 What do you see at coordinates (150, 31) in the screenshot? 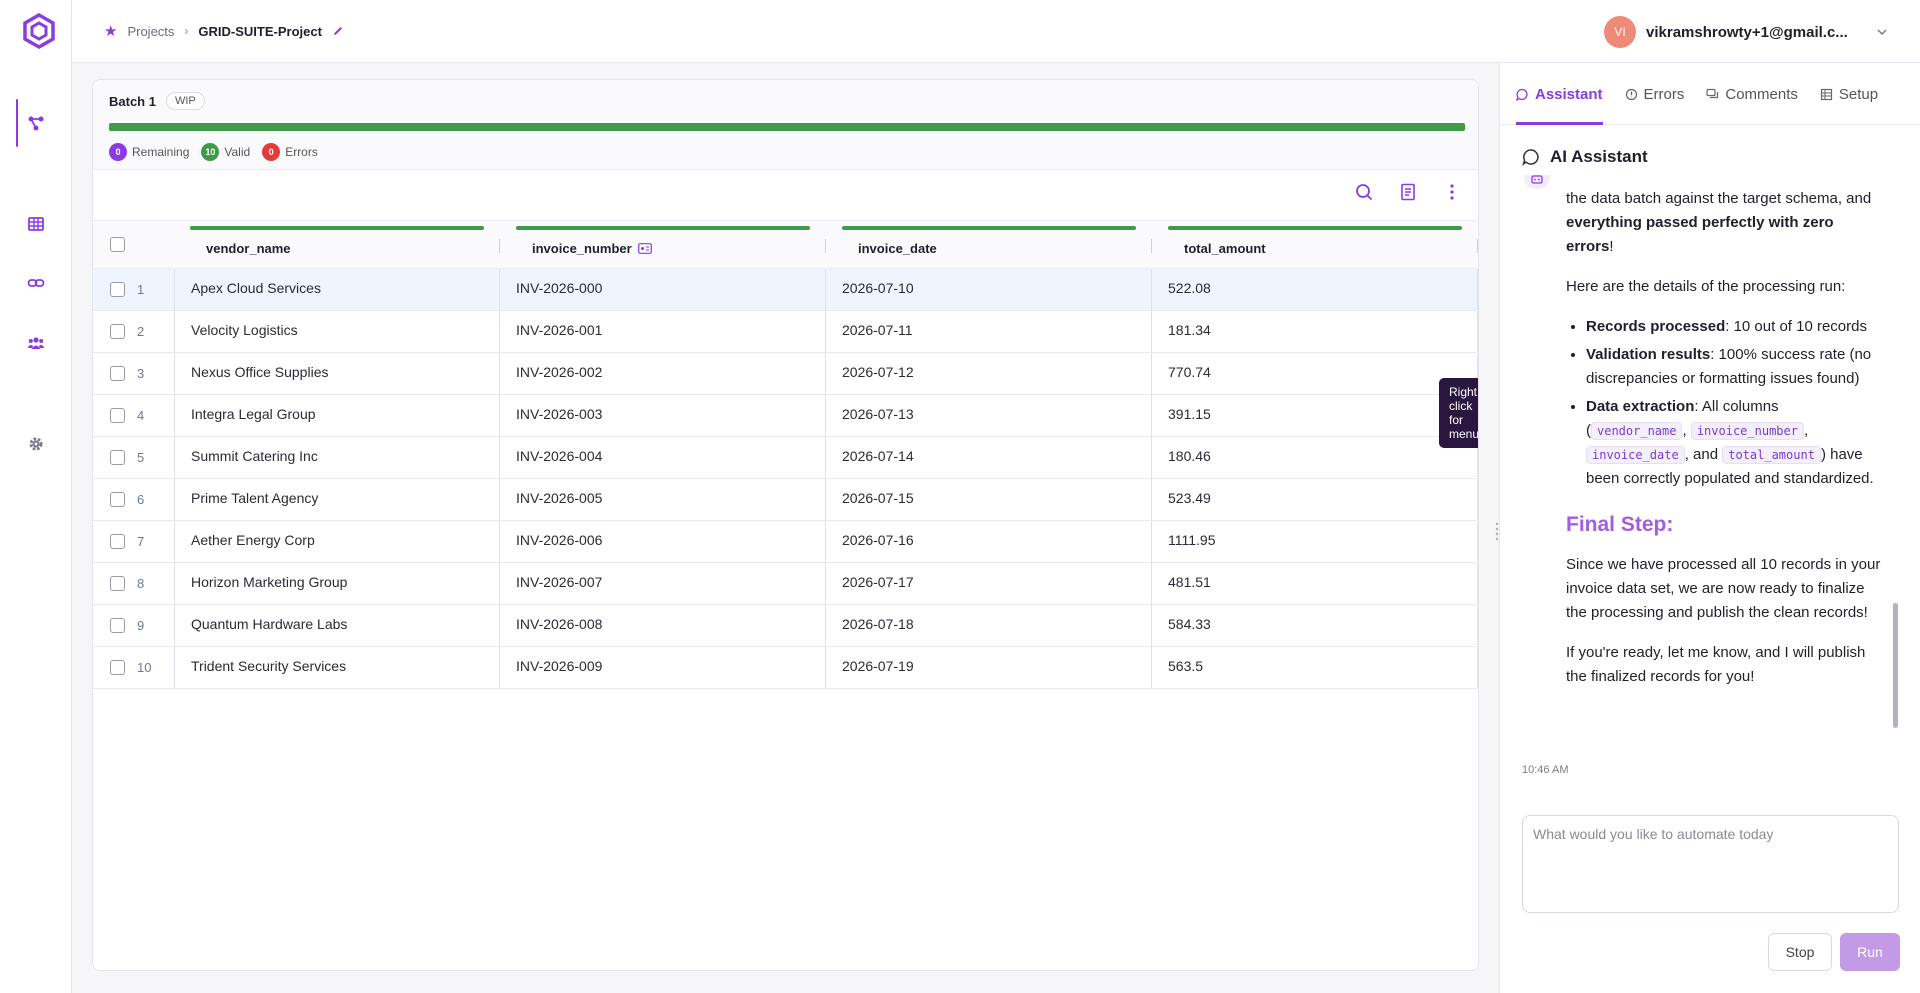
I see `breadcrumb-projects: Projects` at bounding box center [150, 31].